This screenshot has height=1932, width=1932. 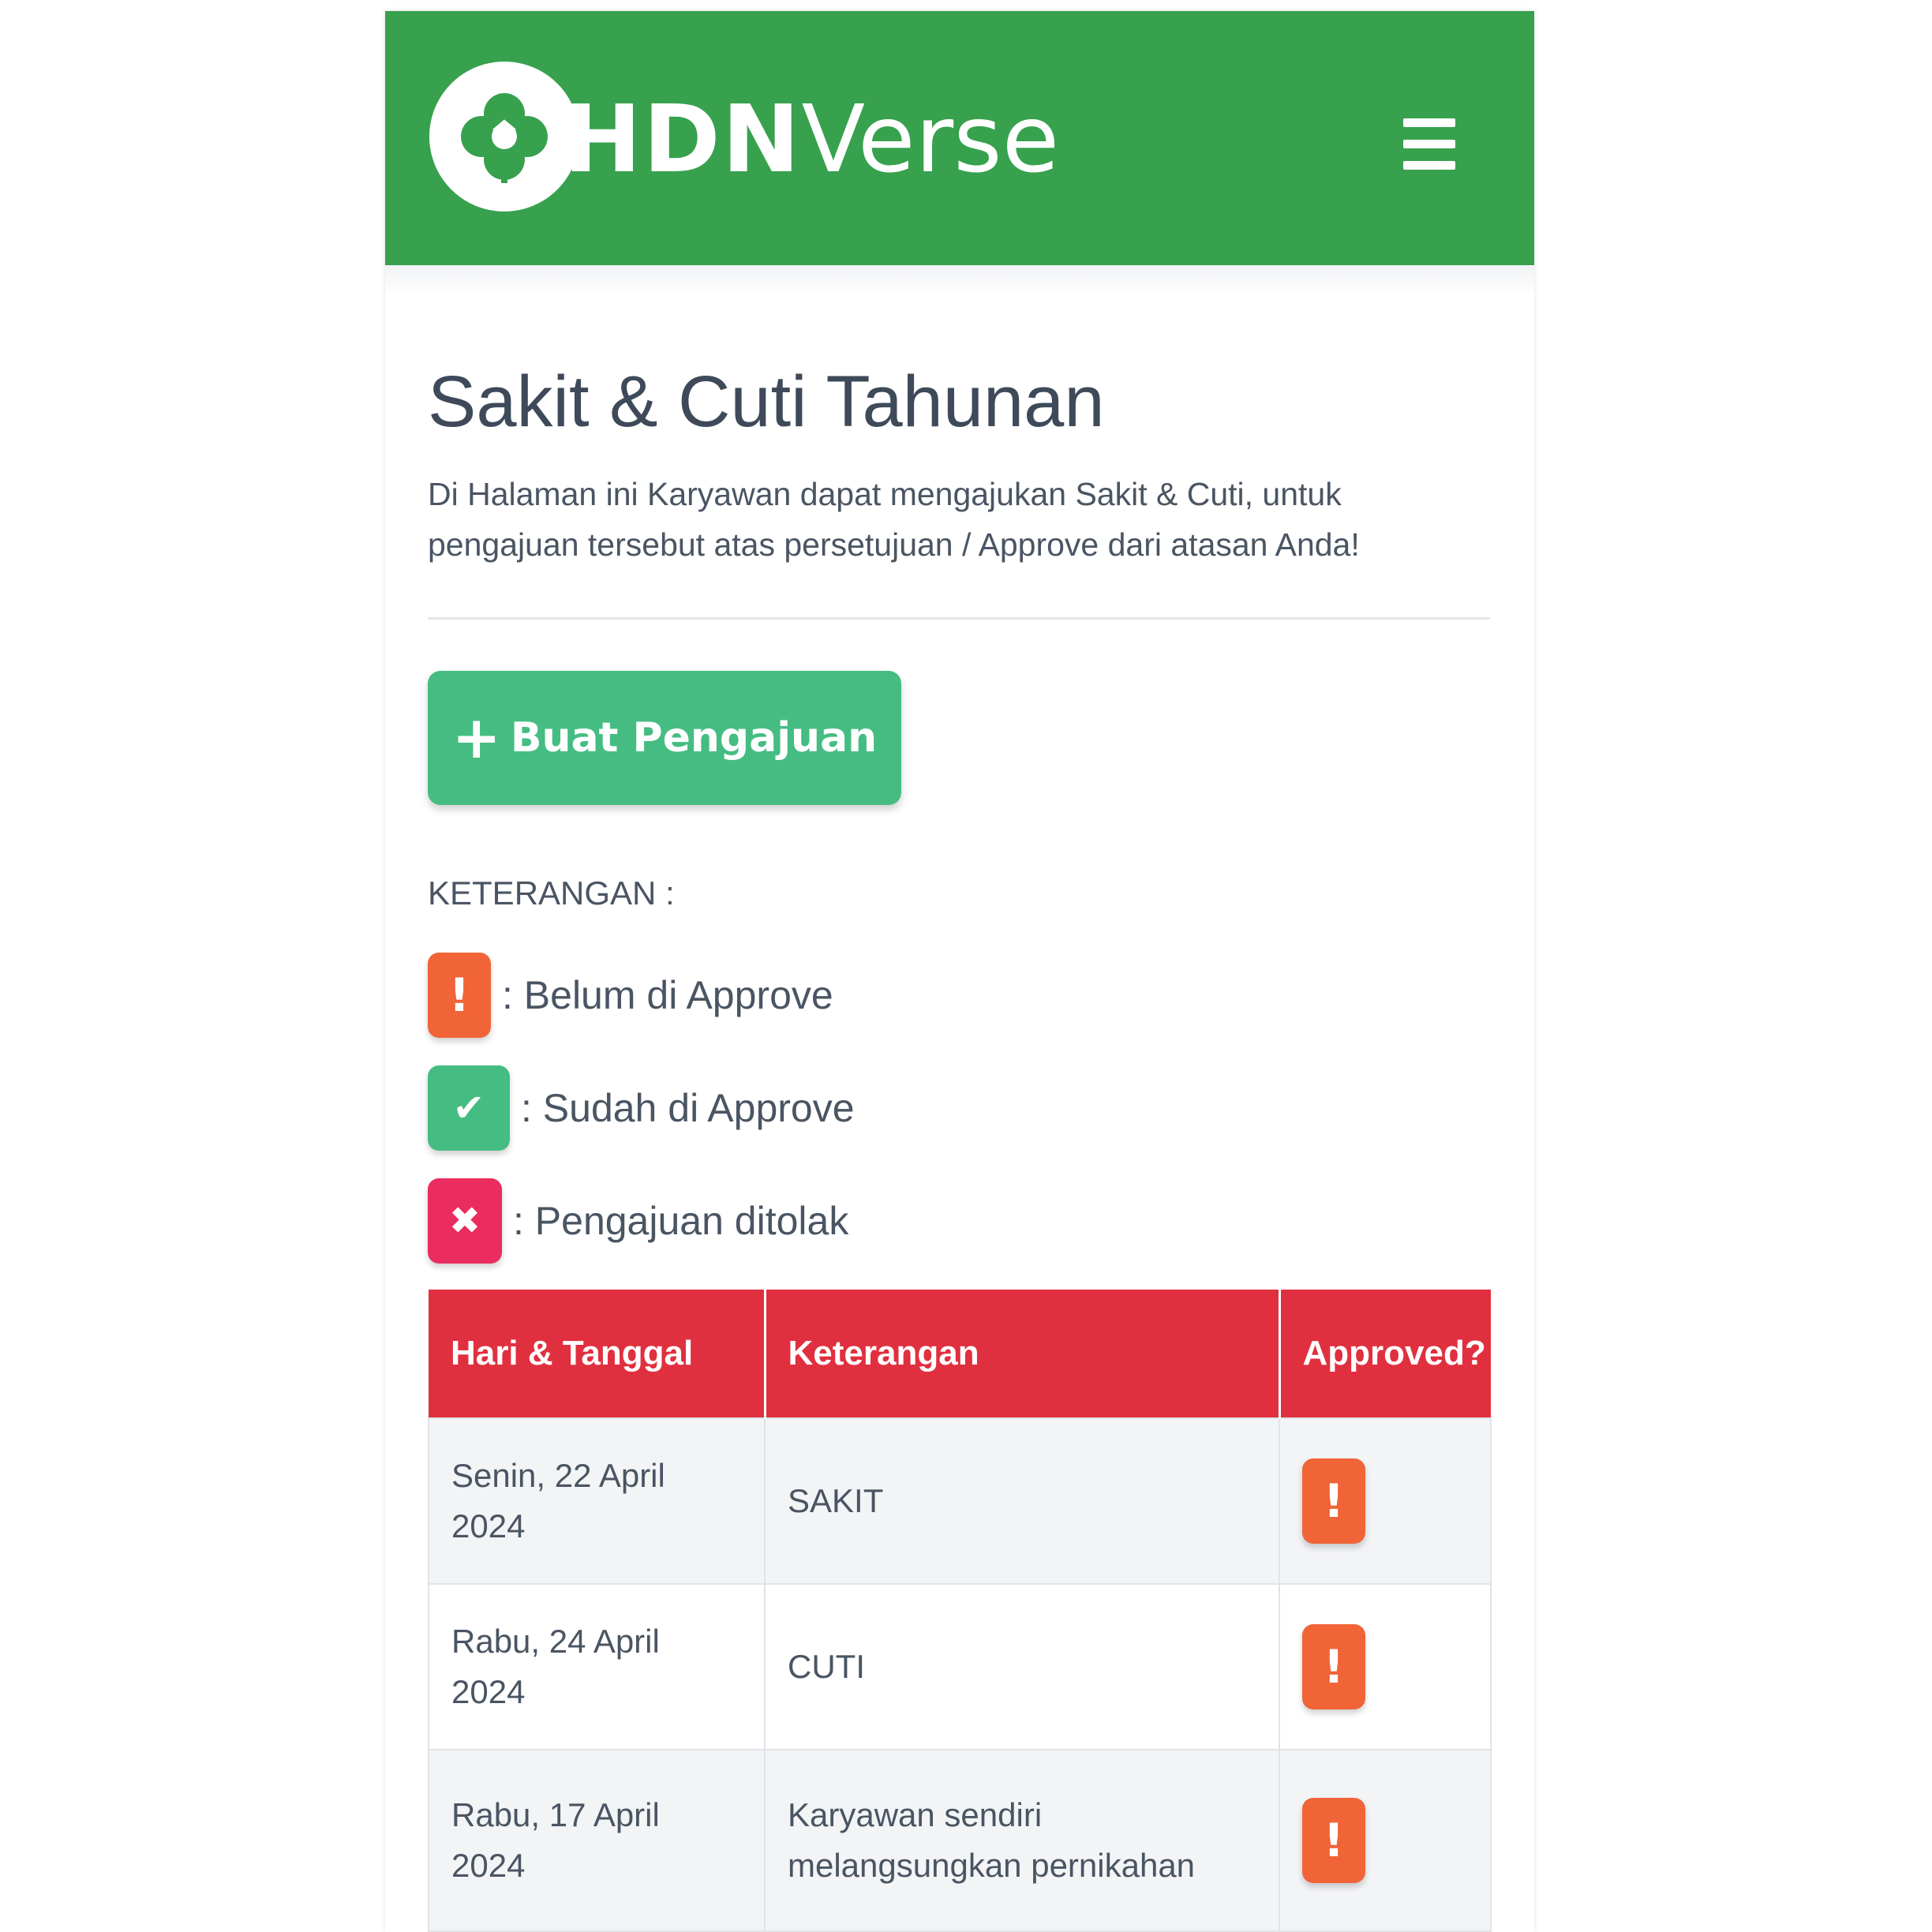 I want to click on plus-icon: +, so click(x=476, y=738).